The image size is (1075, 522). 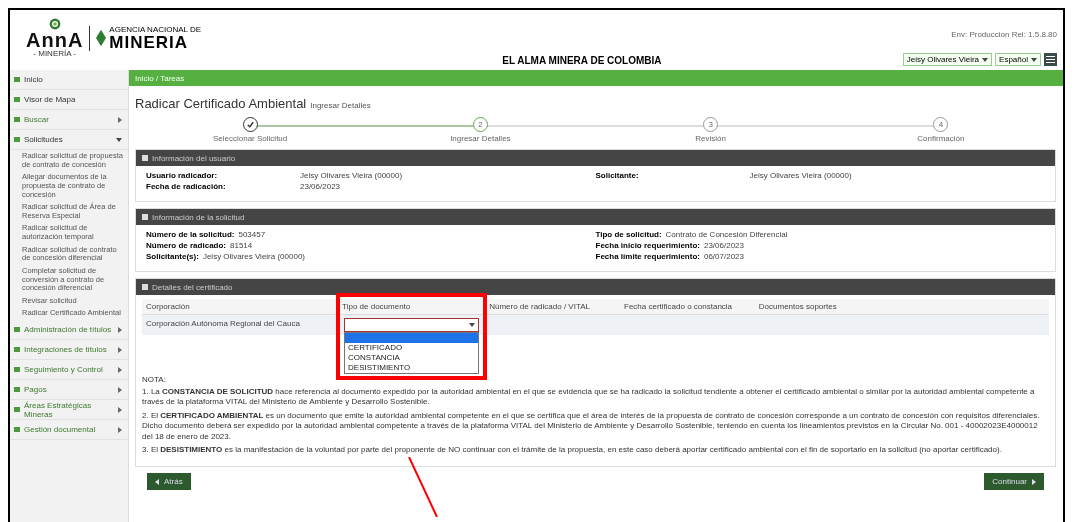 What do you see at coordinates (539, 306) in the screenshot?
I see `column-header: Número de radicado / VITAL` at bounding box center [539, 306].